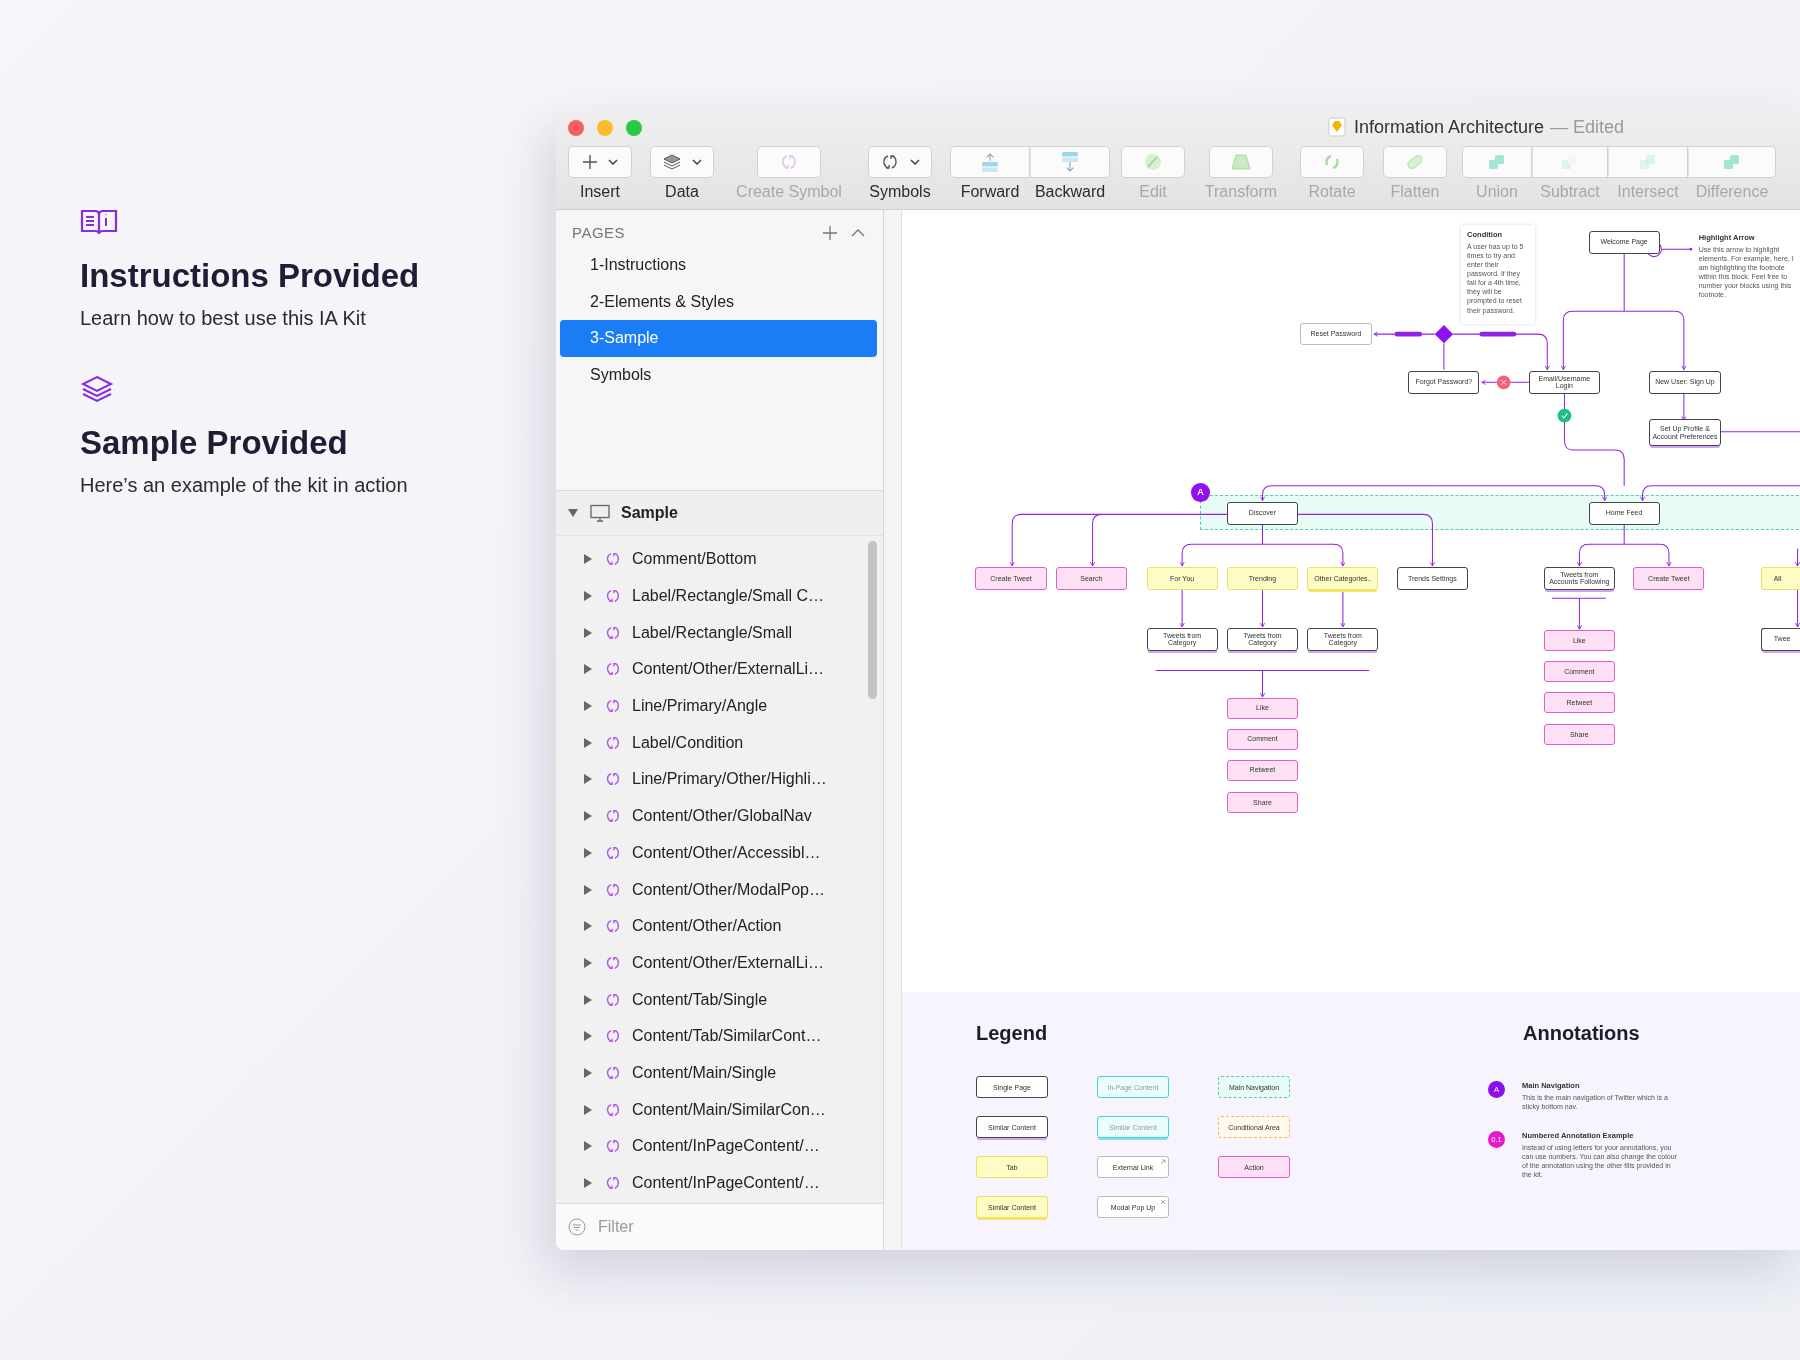 This screenshot has width=1800, height=1360. I want to click on page-item: 1-Instructions, so click(718, 265).